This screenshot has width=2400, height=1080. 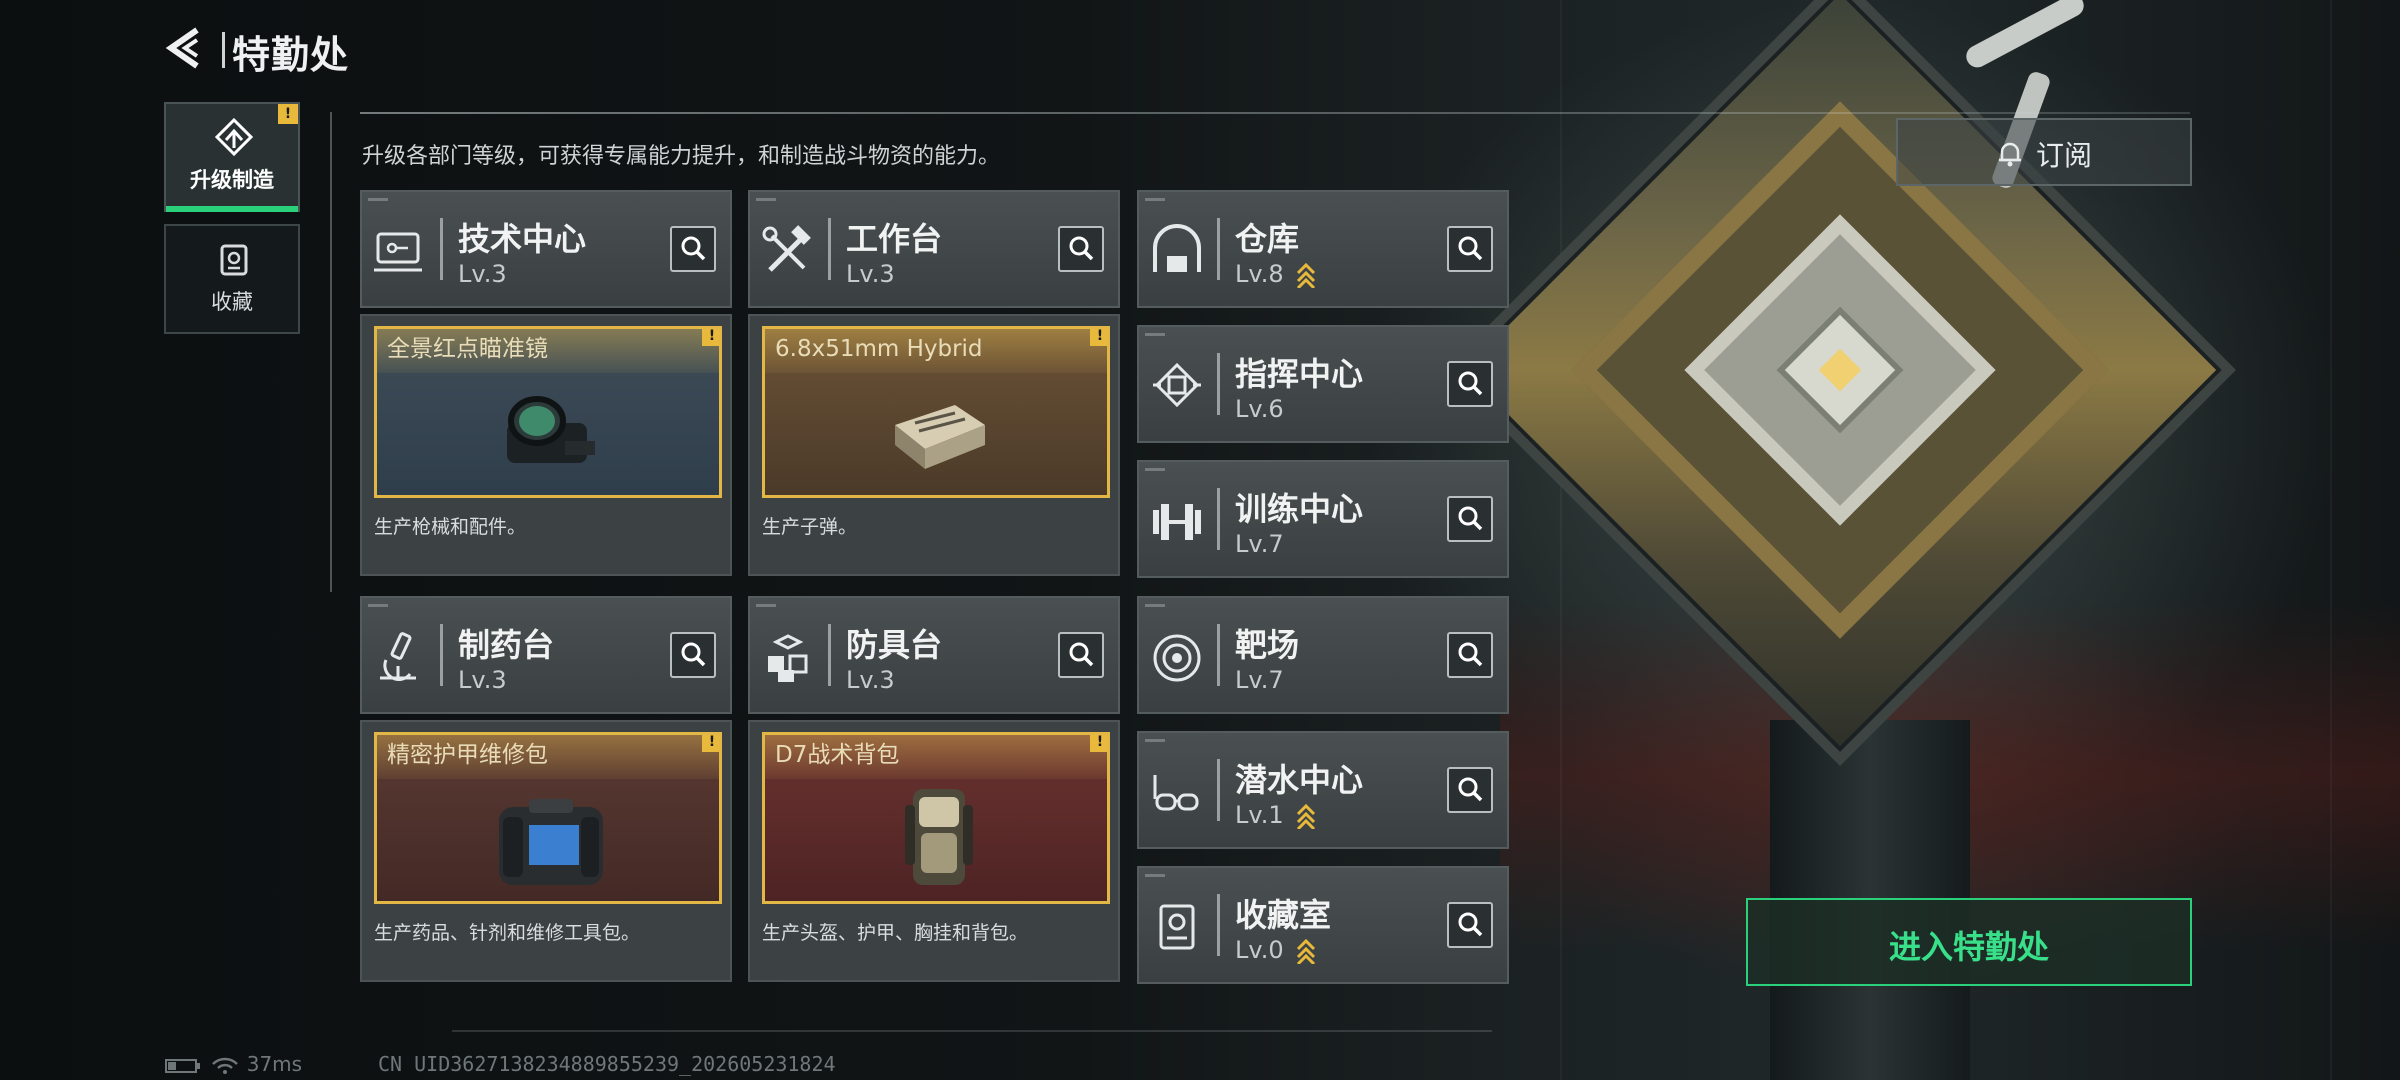 I want to click on production-description: 生产枪械和配件。, so click(x=450, y=527).